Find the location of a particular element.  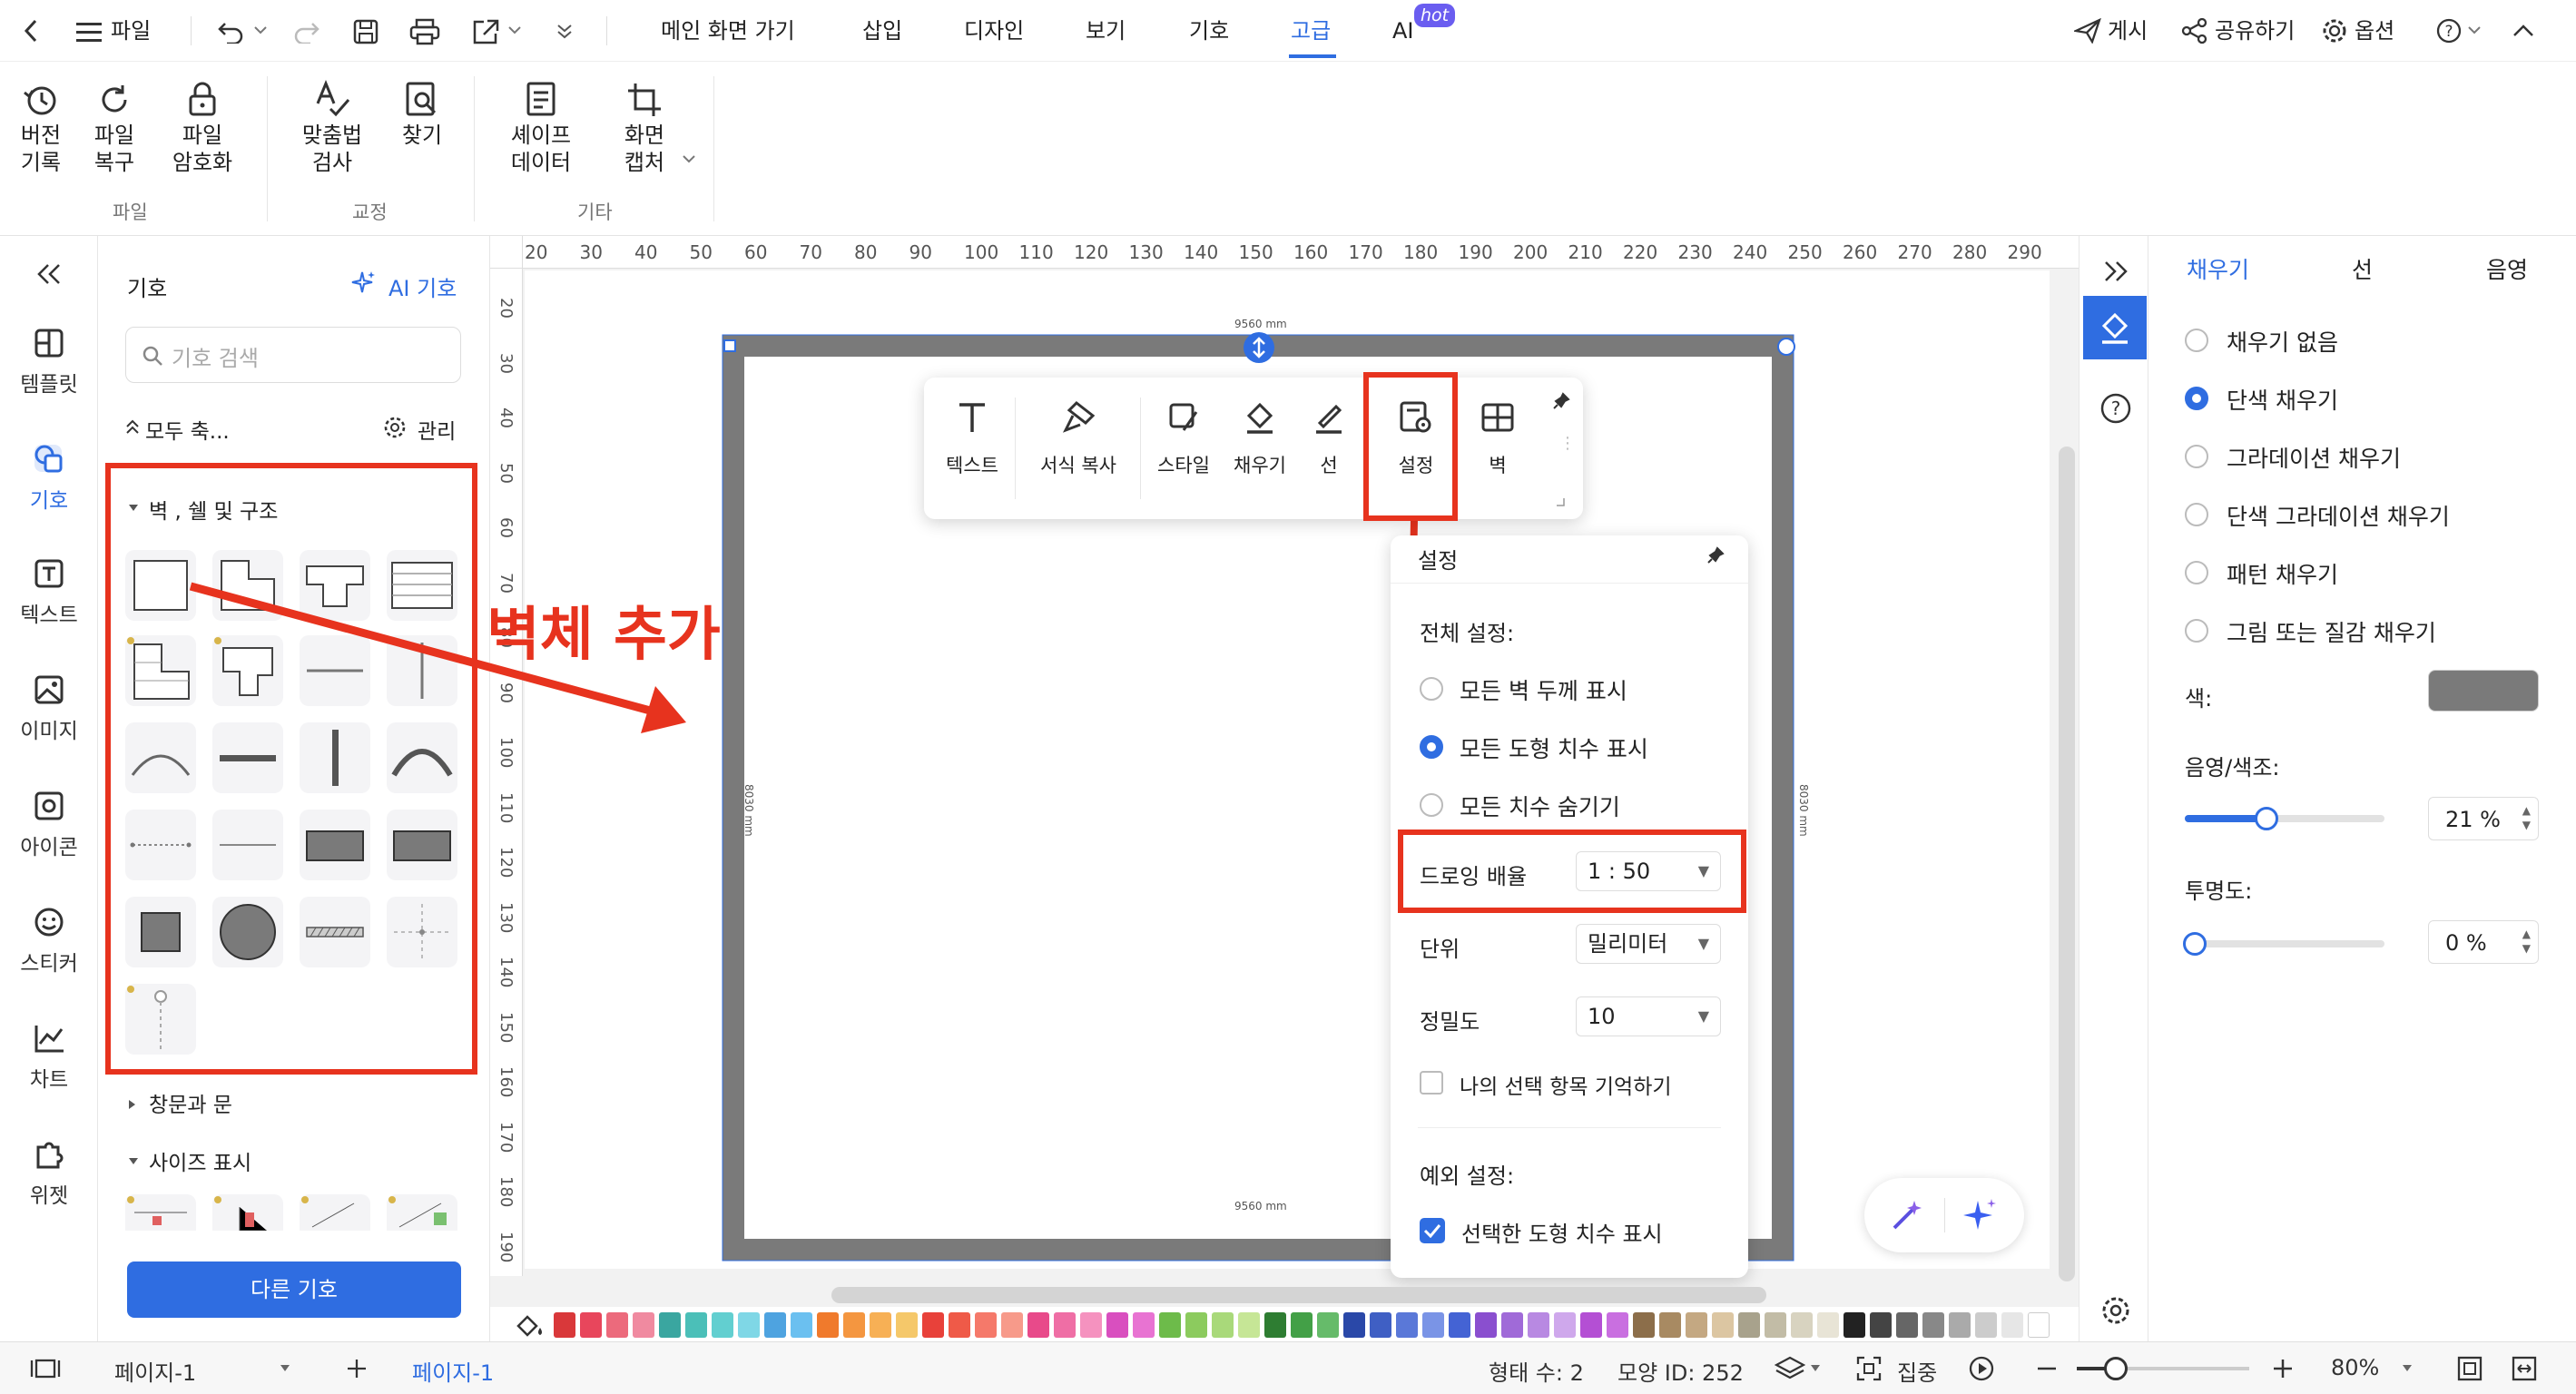

floatbar-wall-button: 벽 is located at coordinates (1498, 438).